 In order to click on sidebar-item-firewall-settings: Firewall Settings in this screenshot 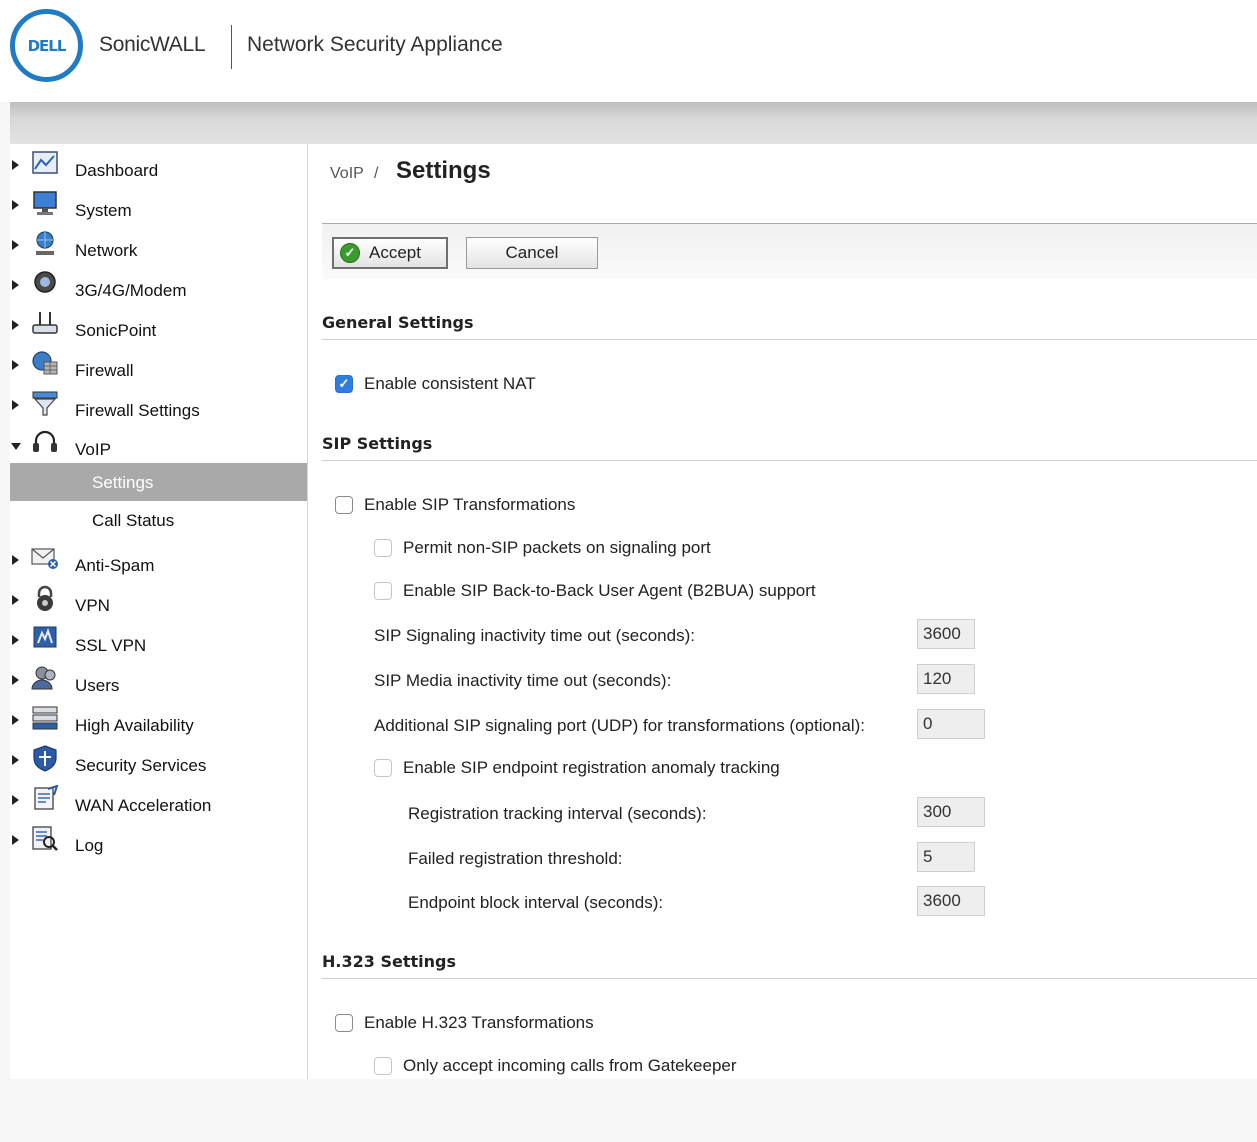, I will do `click(158, 407)`.